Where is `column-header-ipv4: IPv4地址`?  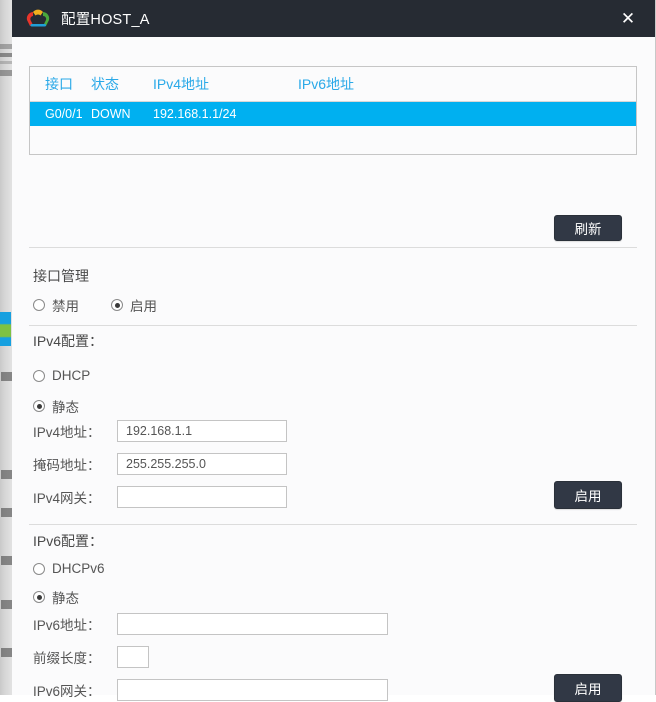 column-header-ipv4: IPv4地址 is located at coordinates (181, 84).